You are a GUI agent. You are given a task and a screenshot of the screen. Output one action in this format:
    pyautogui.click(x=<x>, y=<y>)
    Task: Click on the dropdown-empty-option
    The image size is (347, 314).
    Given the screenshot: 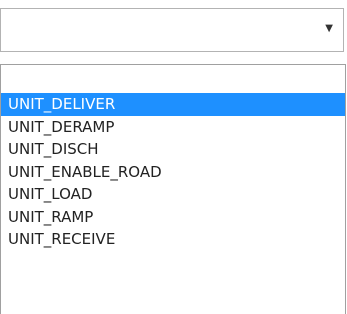 What is the action you would take?
    pyautogui.click(x=173, y=79)
    